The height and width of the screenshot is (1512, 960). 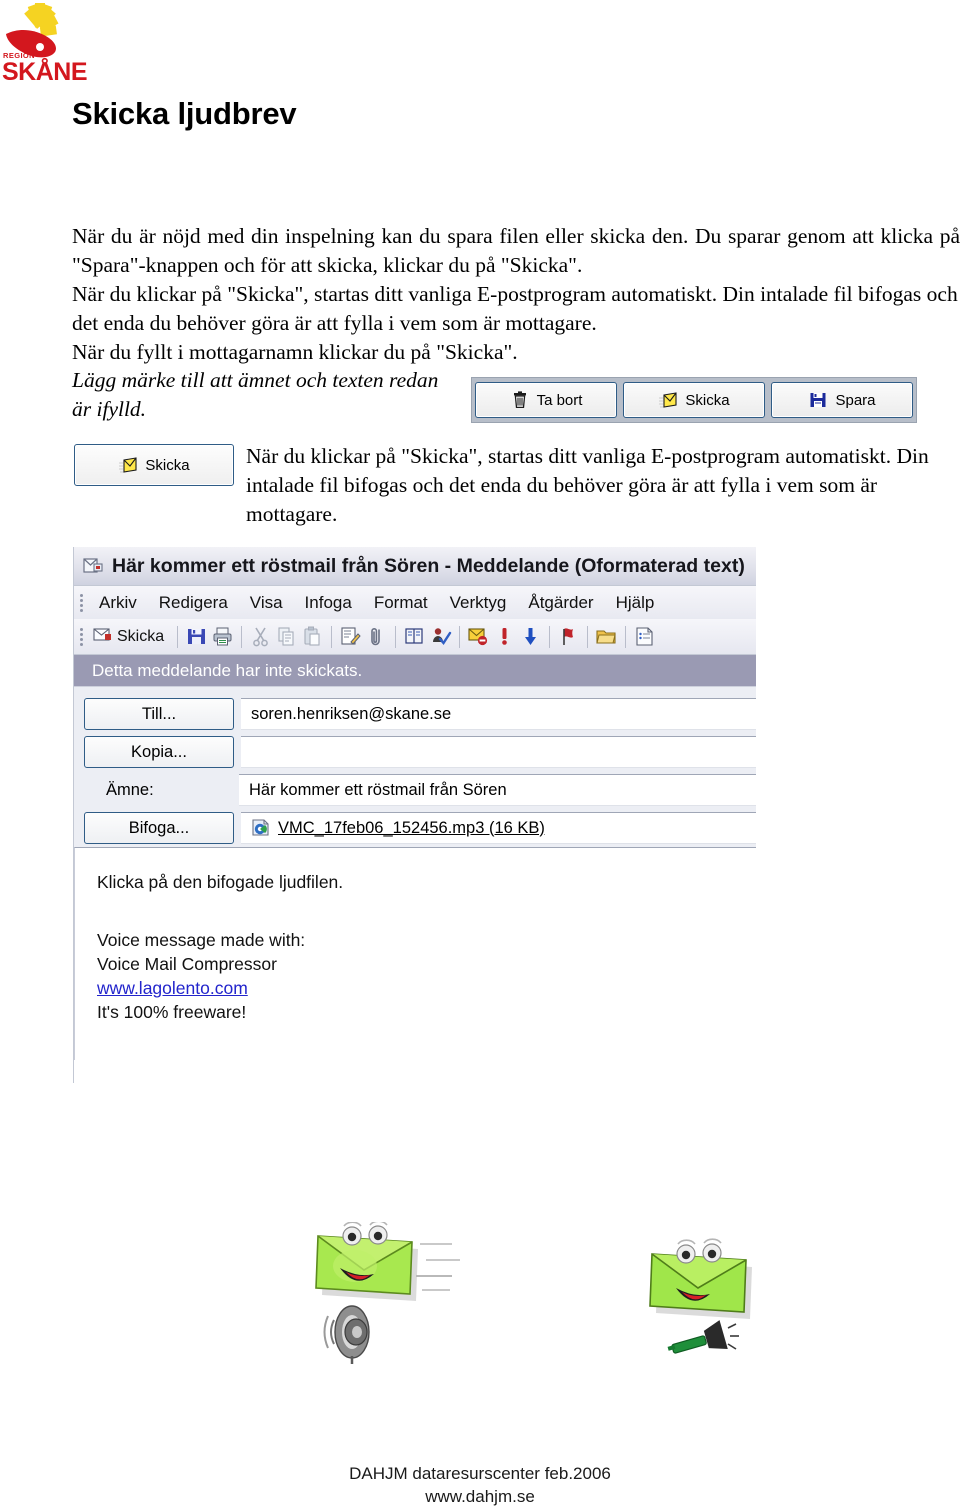 I want to click on flag-message-icon, so click(x=478, y=636).